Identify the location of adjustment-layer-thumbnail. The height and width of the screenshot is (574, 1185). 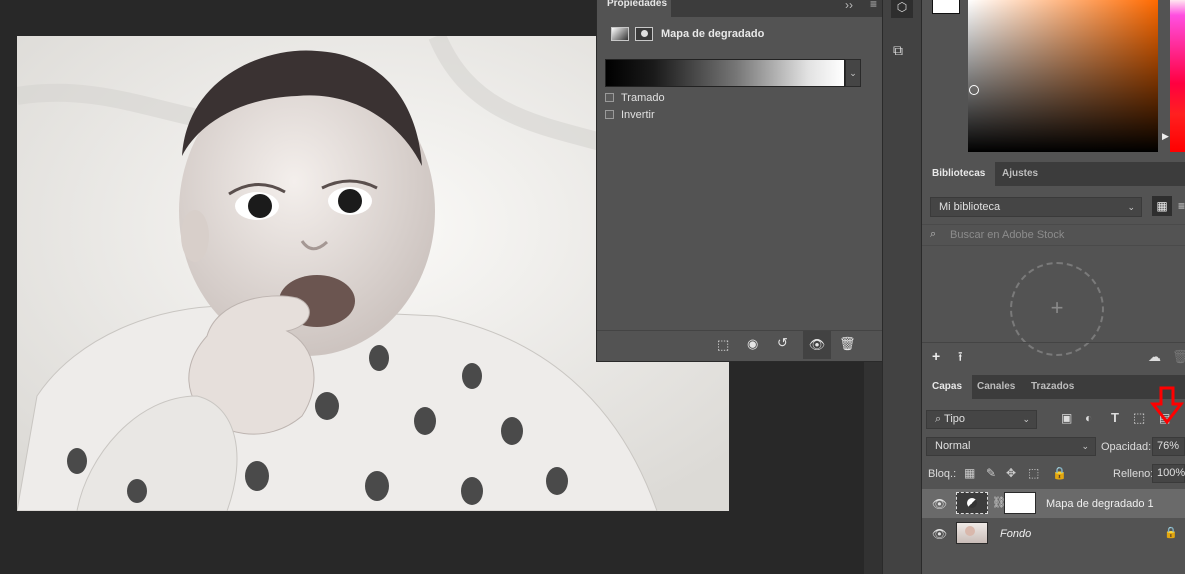
(972, 503).